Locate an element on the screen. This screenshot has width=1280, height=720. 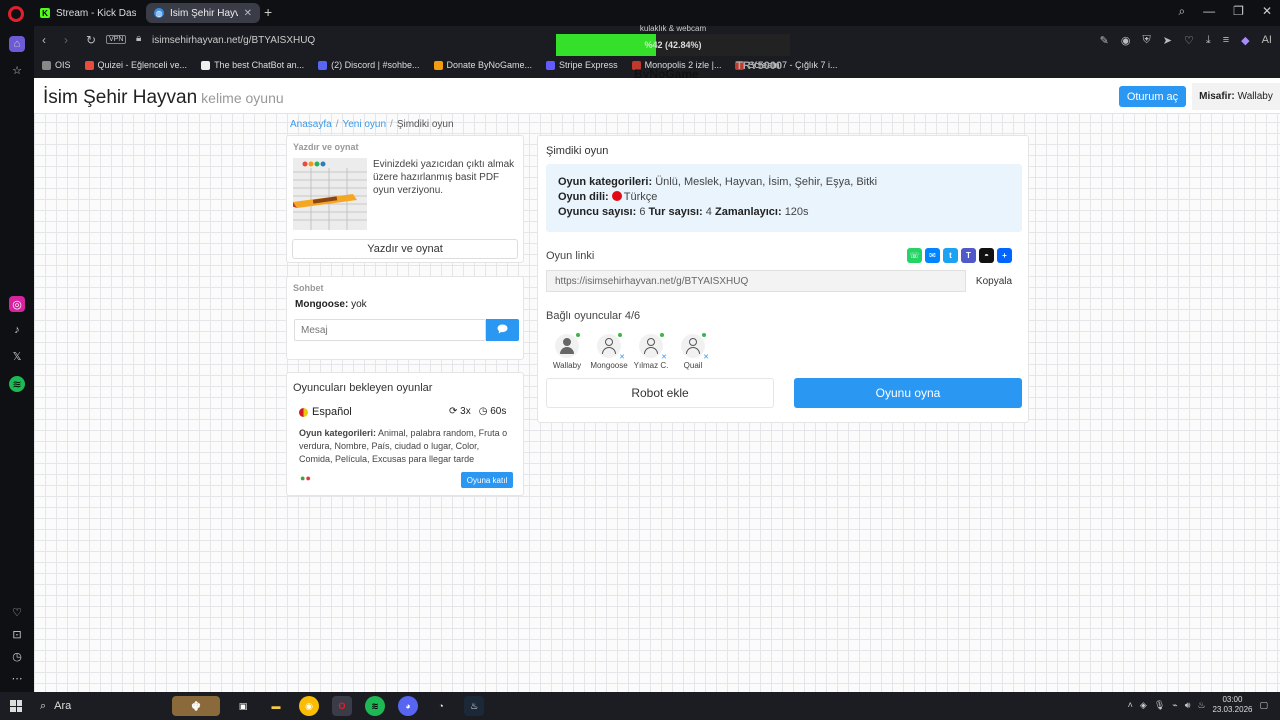
ai-button: AI is located at coordinates (1267, 40).